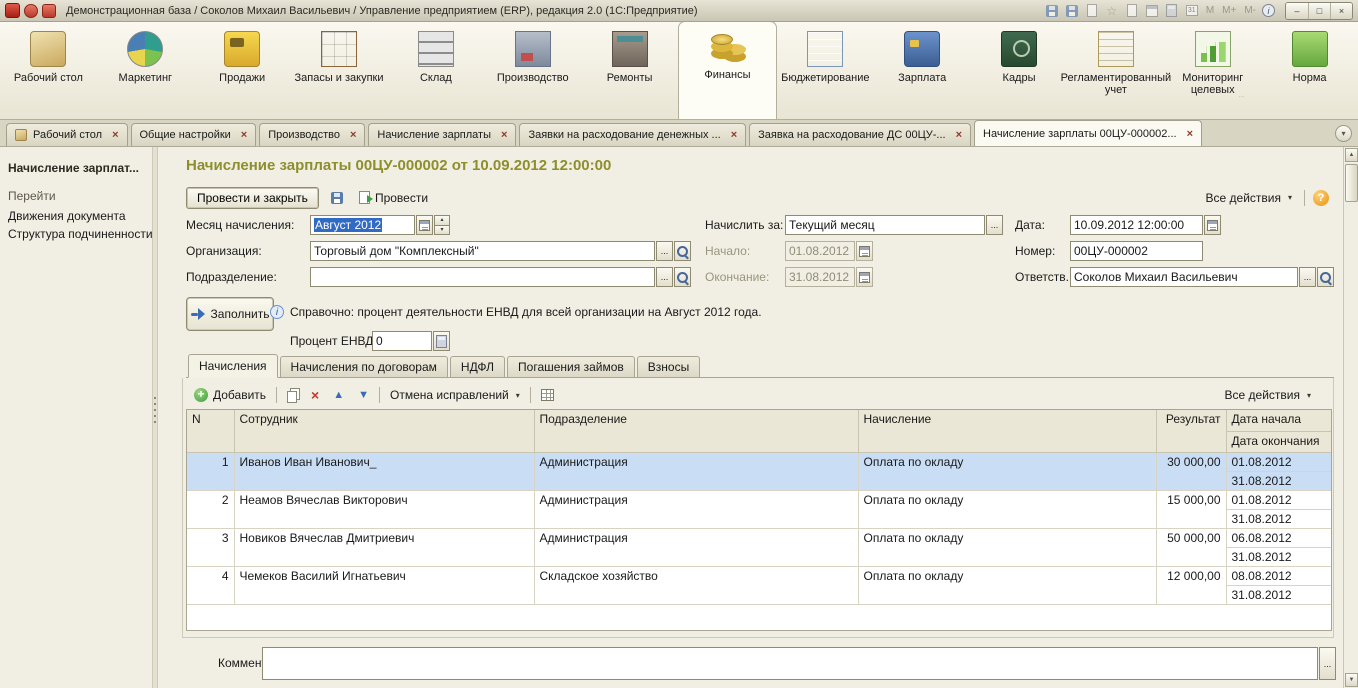 The height and width of the screenshot is (688, 1358). What do you see at coordinates (864, 251) in the screenshot?
I see `begin-calendar-button` at bounding box center [864, 251].